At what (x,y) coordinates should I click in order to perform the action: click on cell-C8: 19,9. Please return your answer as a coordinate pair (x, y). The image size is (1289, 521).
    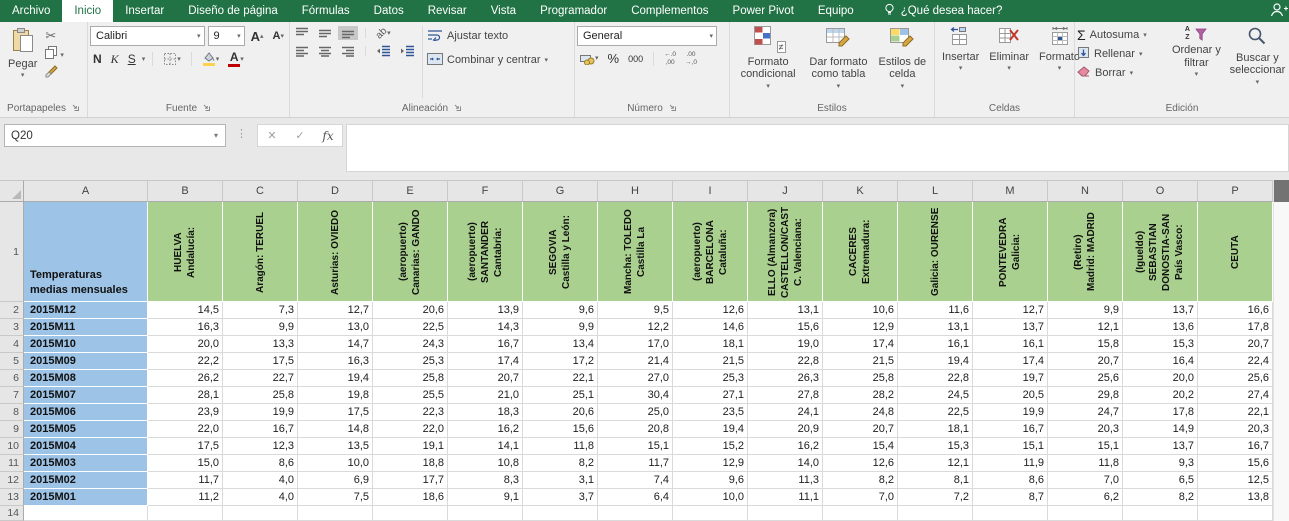
    Looking at the image, I should click on (260, 412).